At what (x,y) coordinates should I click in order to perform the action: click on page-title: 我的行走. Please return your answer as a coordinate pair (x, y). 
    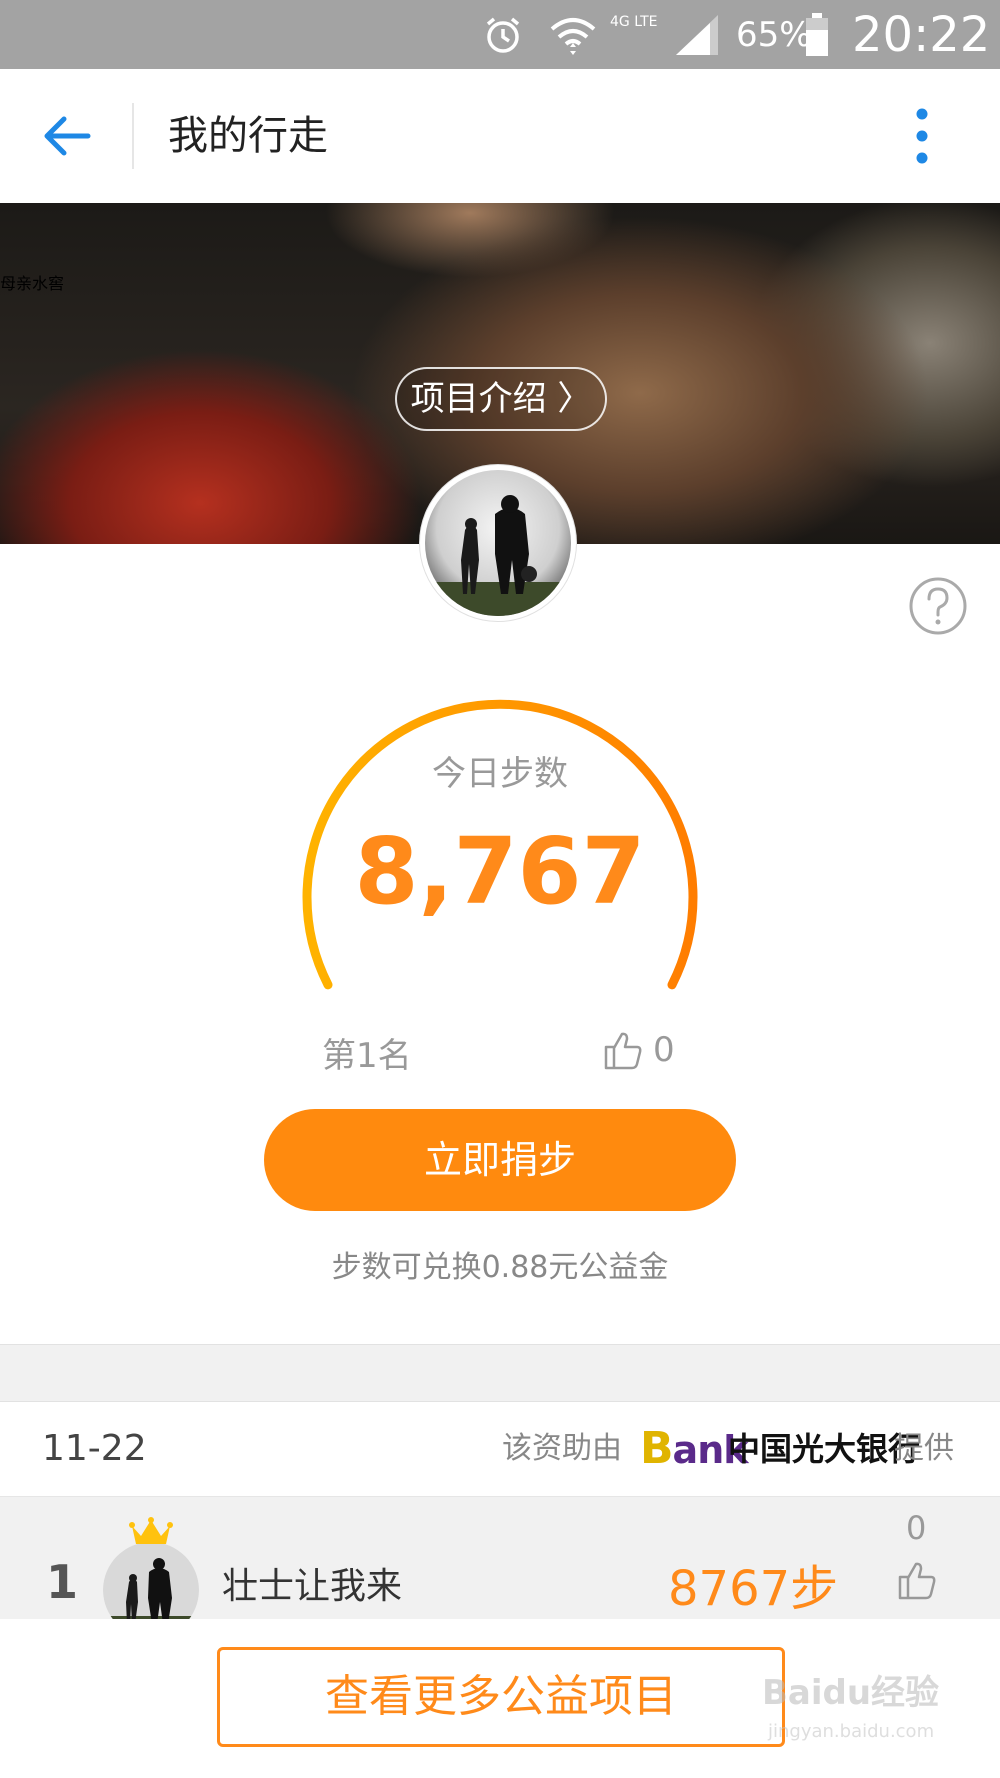
    Looking at the image, I should click on (248, 136).